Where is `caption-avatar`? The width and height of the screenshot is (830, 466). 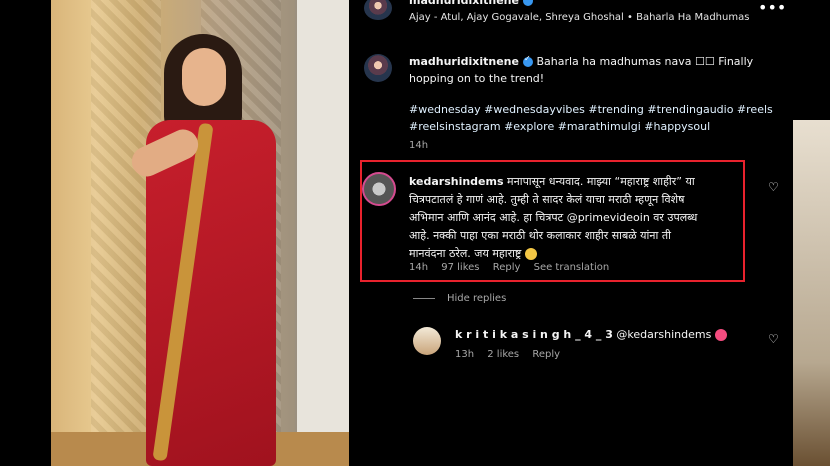 caption-avatar is located at coordinates (378, 68).